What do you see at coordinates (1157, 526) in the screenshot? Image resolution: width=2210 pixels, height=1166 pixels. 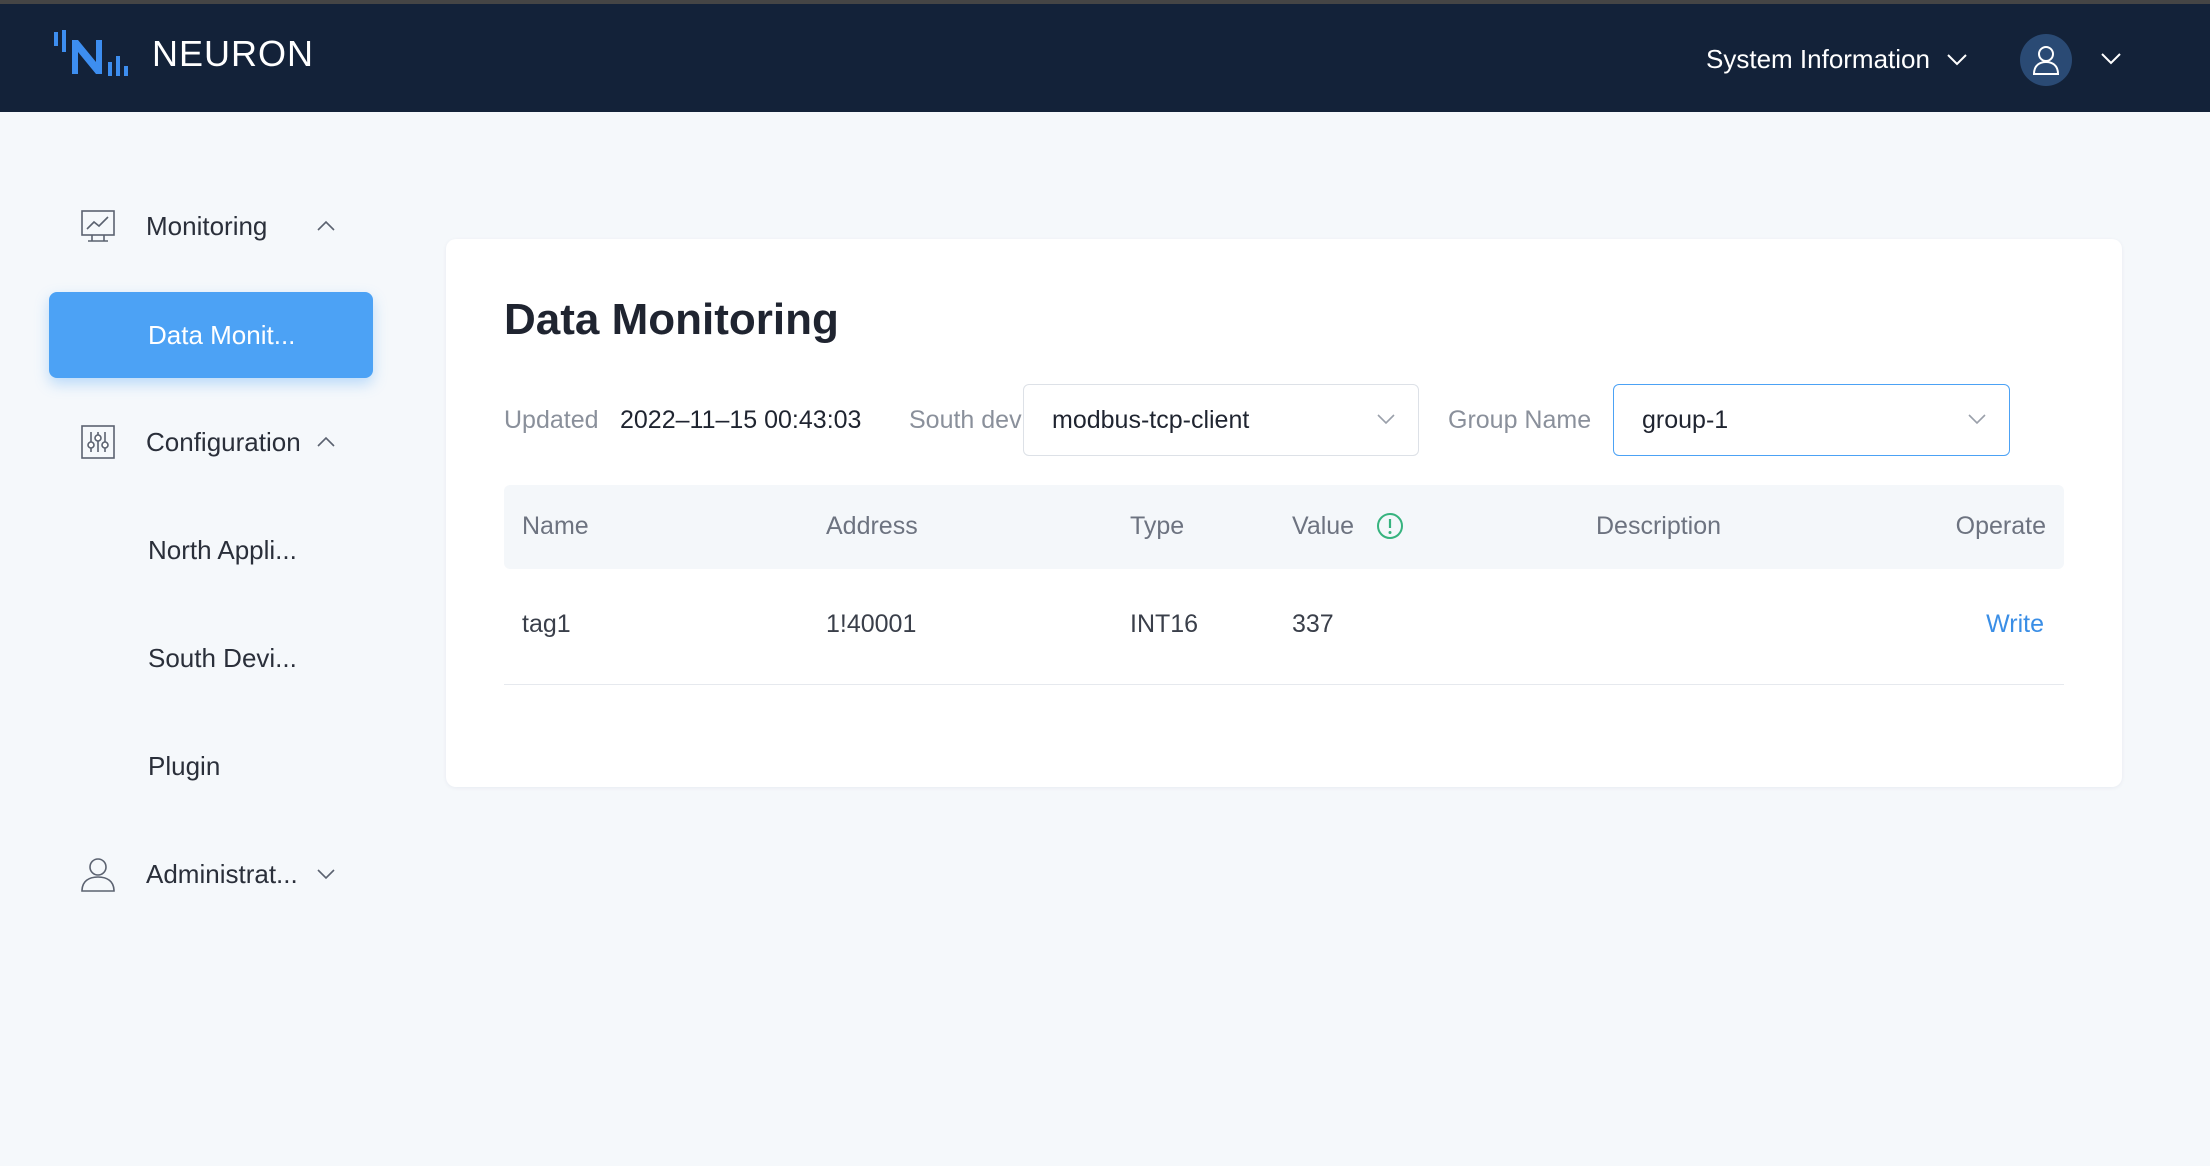 I see `column-header-type: Type` at bounding box center [1157, 526].